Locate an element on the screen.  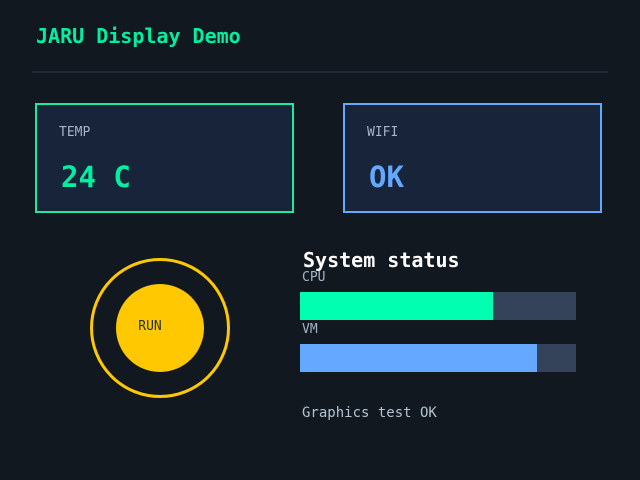
cpu-progress-fill is located at coordinates (397, 306).